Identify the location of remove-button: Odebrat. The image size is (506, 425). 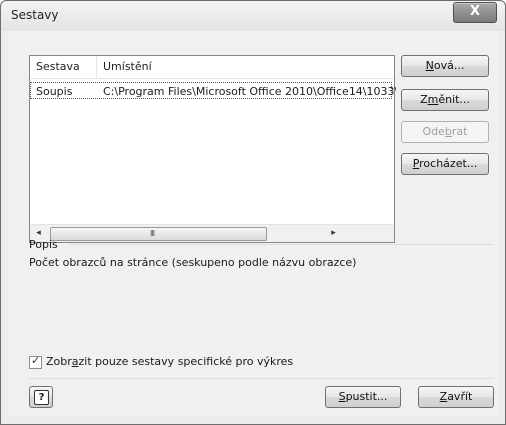
(445, 132).